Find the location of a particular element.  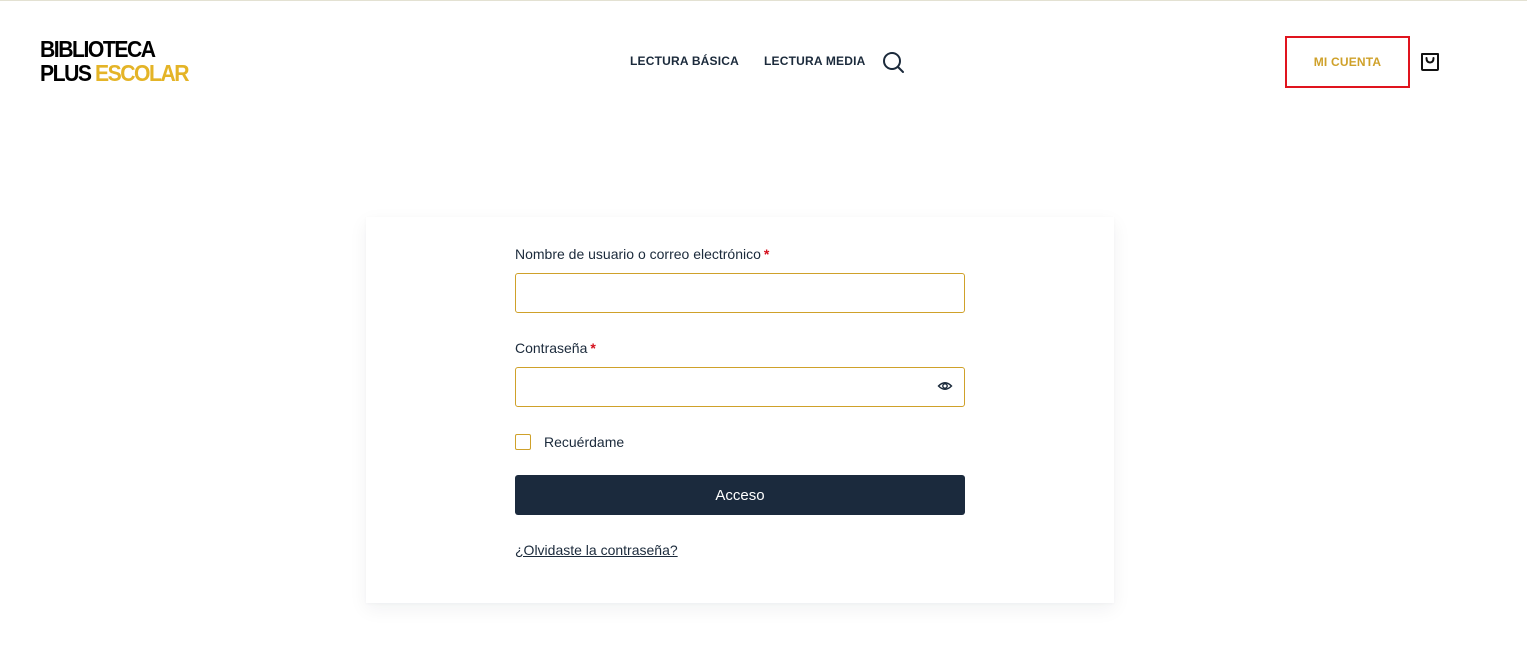

password-label: Contraseña * is located at coordinates (555, 348).